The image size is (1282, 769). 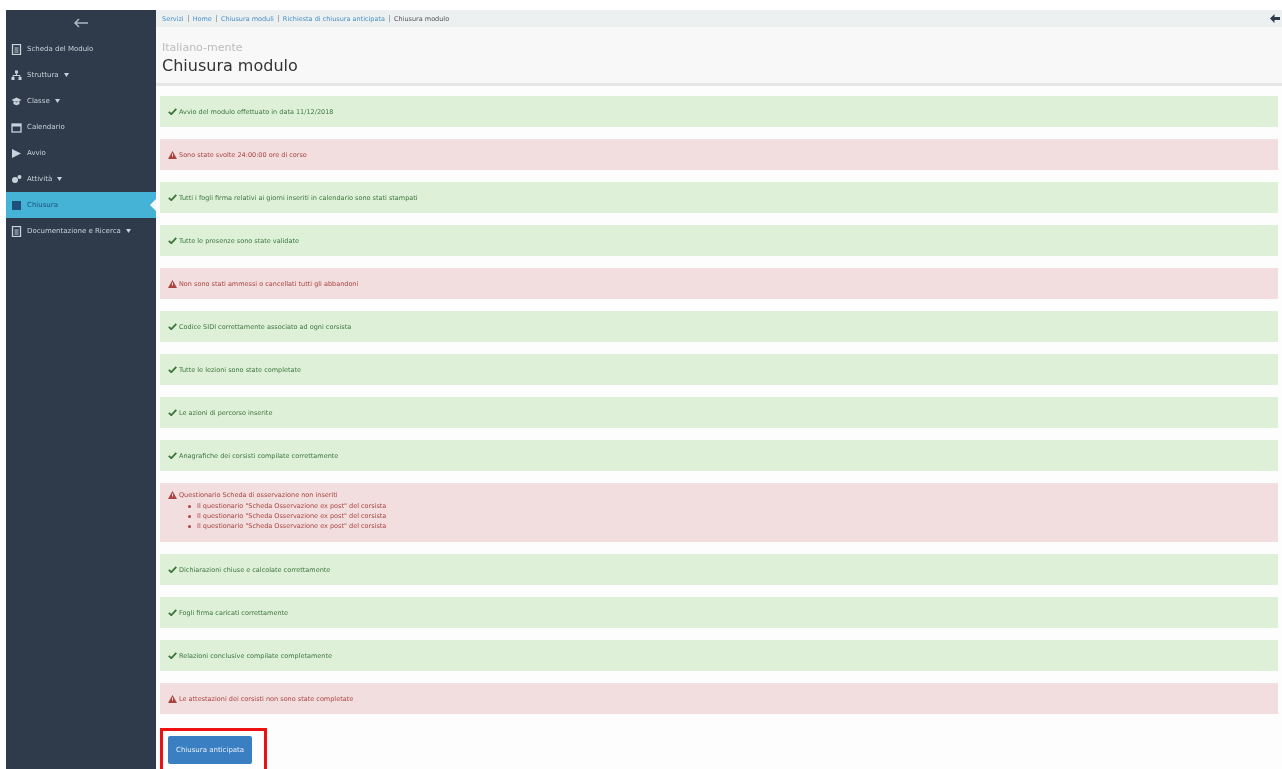 I want to click on graduation-cap-icon, so click(x=16, y=101).